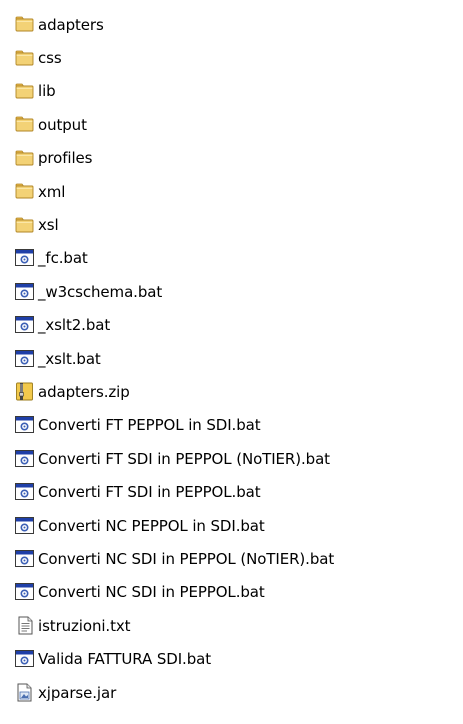  I want to click on file-name: _w3cschema.bat, so click(100, 291).